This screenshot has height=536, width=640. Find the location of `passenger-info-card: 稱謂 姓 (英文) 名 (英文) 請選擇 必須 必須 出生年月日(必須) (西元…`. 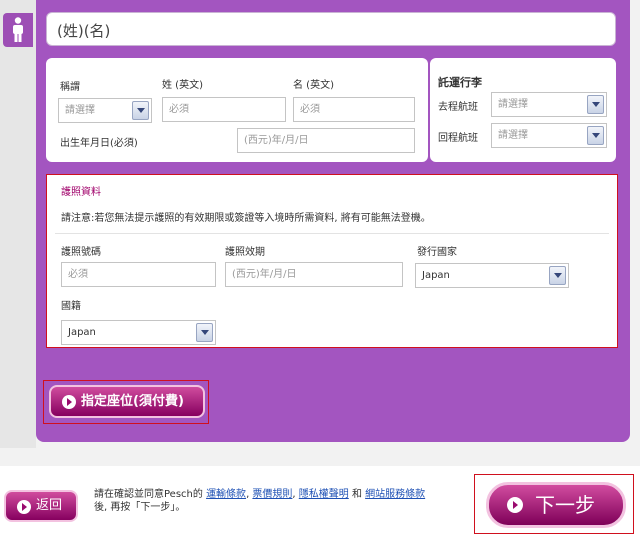

passenger-info-card: 稱謂 姓 (英文) 名 (英文) 請選擇 必須 必須 出生年月日(必須) (西元… is located at coordinates (237, 110).